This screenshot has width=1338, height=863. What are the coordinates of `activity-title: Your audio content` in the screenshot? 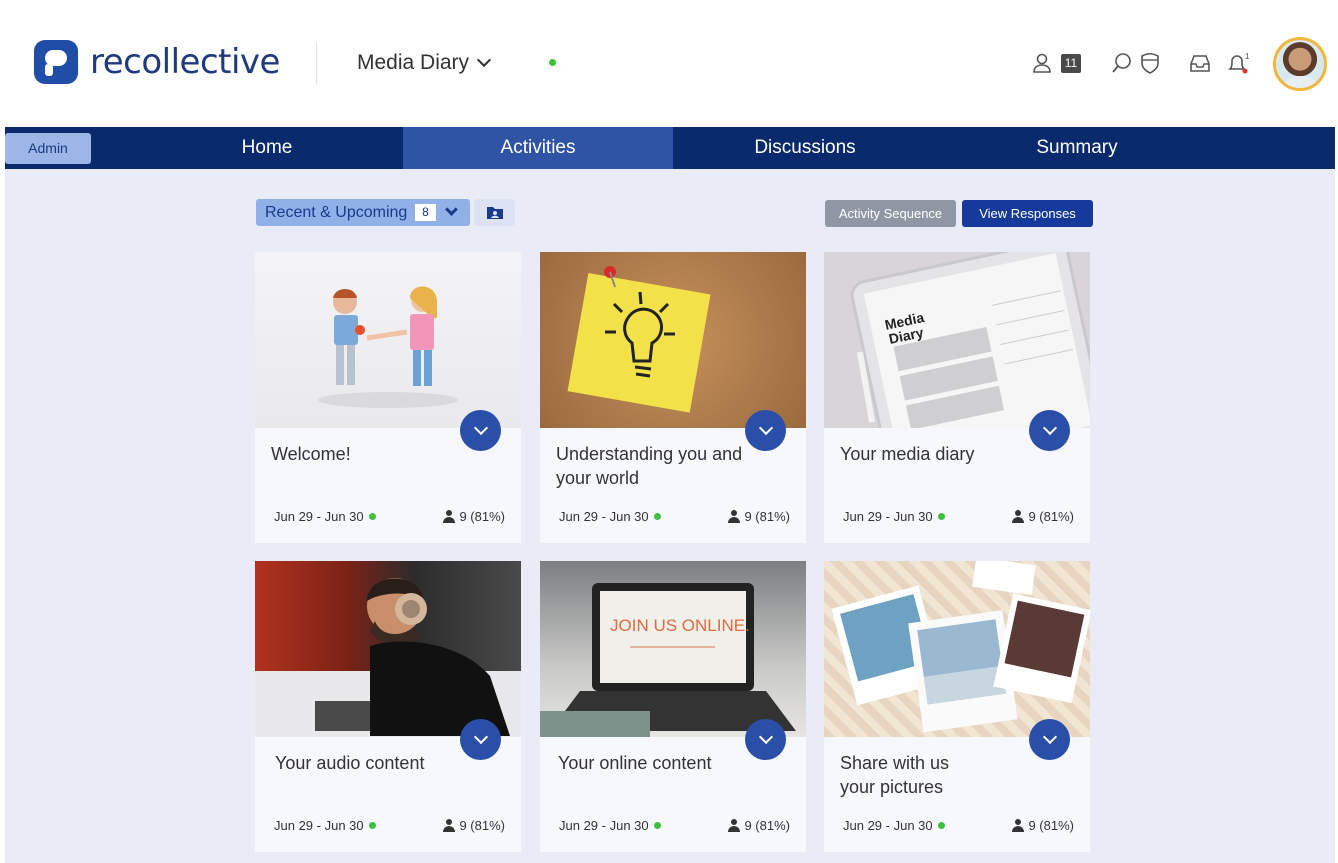 It's located at (375, 763).